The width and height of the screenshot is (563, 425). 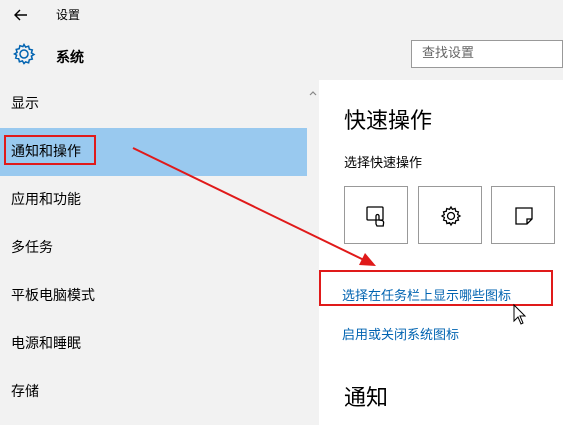 What do you see at coordinates (520, 314) in the screenshot?
I see `cursor-icon` at bounding box center [520, 314].